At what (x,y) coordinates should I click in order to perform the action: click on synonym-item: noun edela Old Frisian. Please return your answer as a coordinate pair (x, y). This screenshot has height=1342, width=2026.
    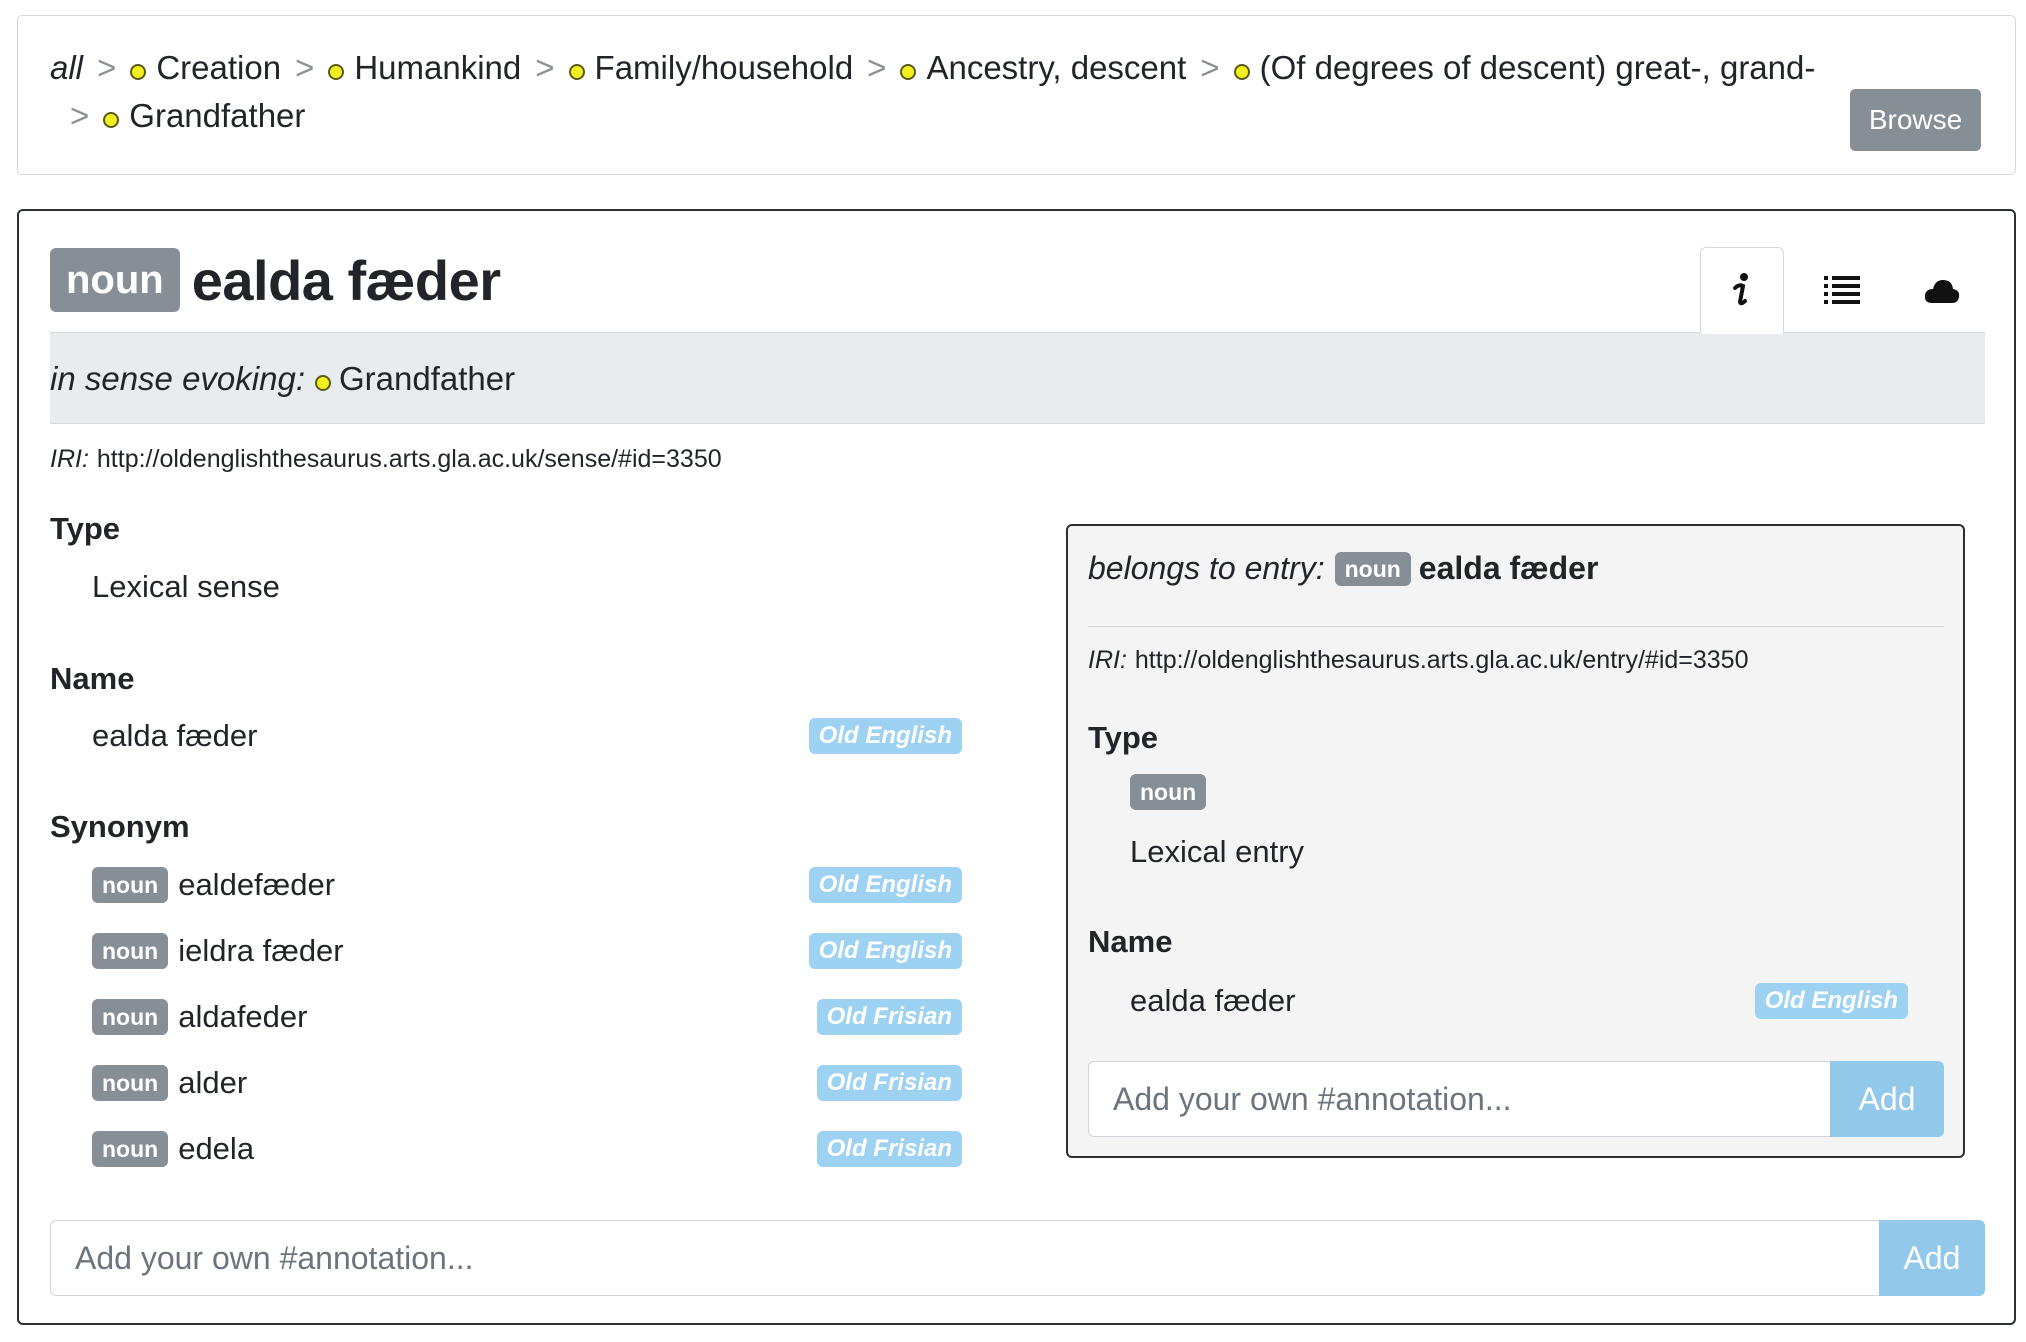
    Looking at the image, I should click on (527, 1149).